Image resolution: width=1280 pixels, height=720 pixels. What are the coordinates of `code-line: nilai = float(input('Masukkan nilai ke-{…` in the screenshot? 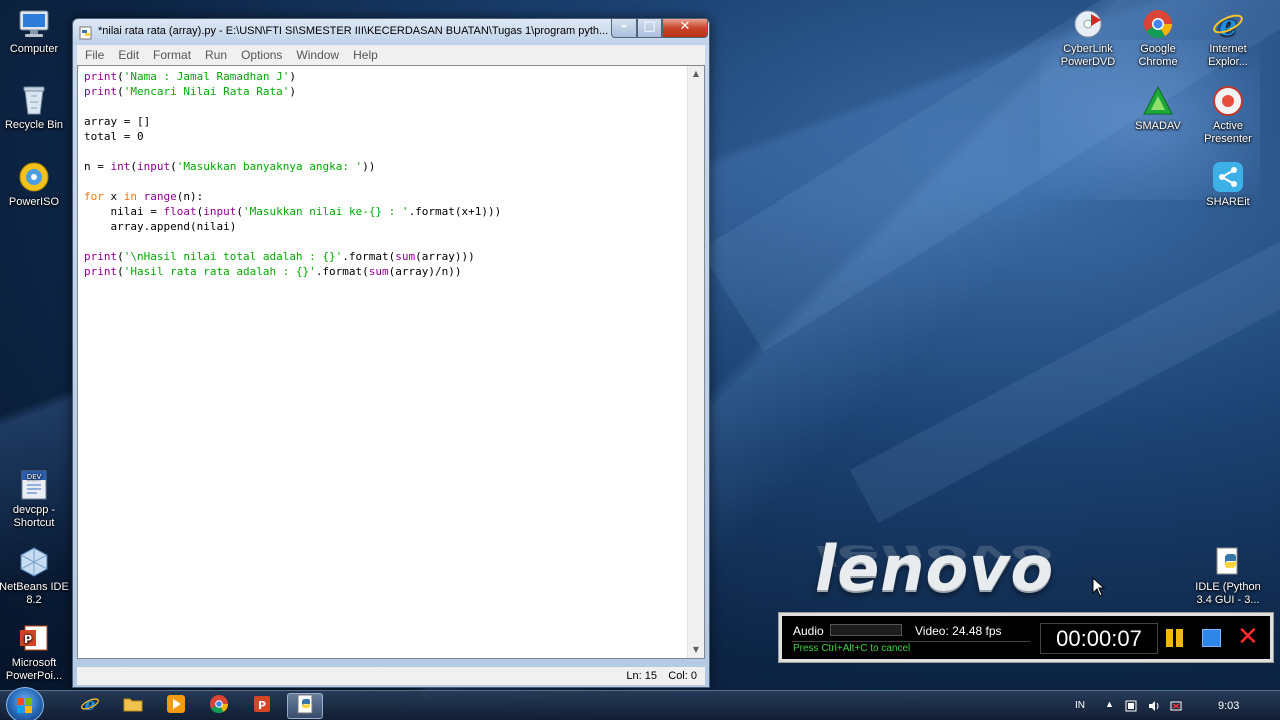 It's located at (384, 211).